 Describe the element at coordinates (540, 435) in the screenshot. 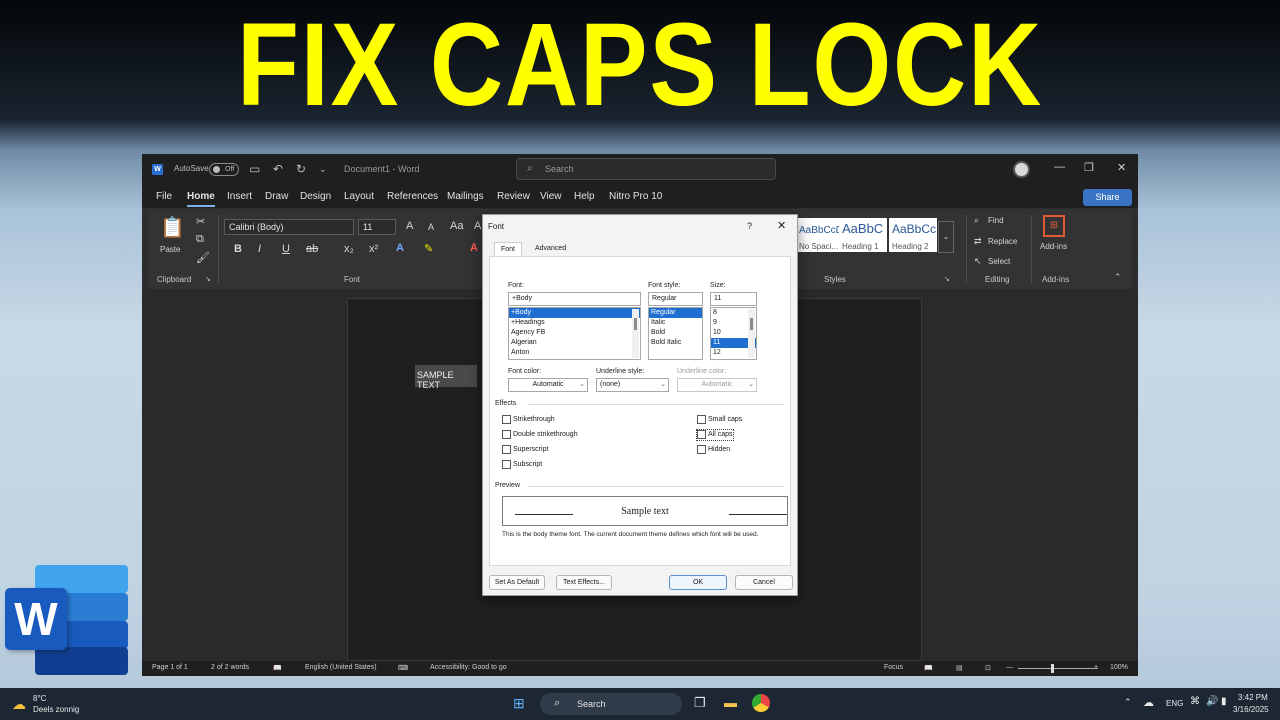

I see `double-strikethrough-checkbox: Double strikethrough` at that location.